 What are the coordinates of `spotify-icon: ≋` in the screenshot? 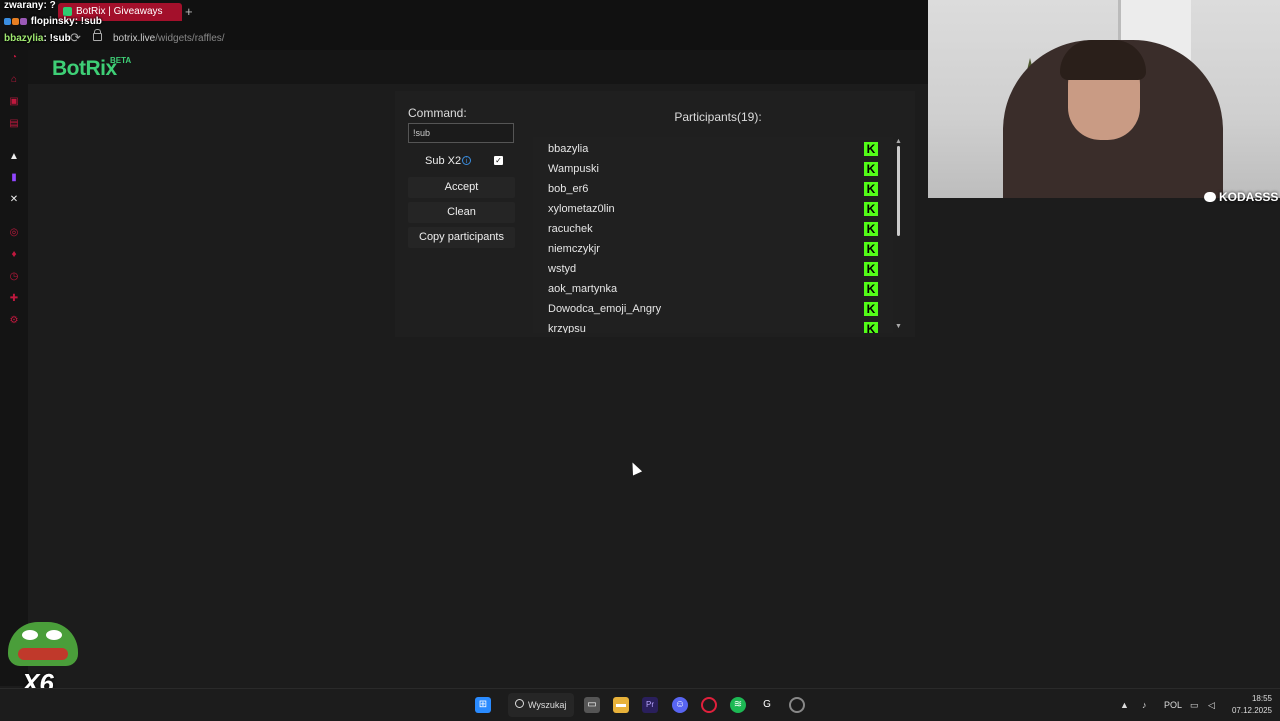 It's located at (738, 705).